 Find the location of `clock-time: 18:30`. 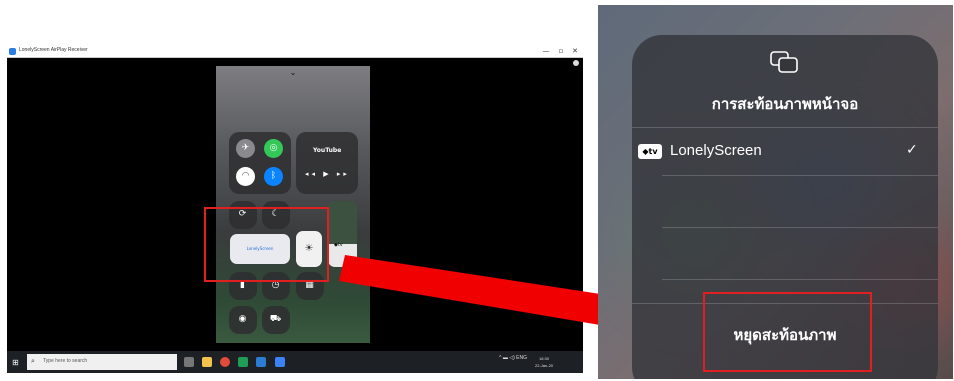

clock-time: 18:30 is located at coordinates (544, 358).